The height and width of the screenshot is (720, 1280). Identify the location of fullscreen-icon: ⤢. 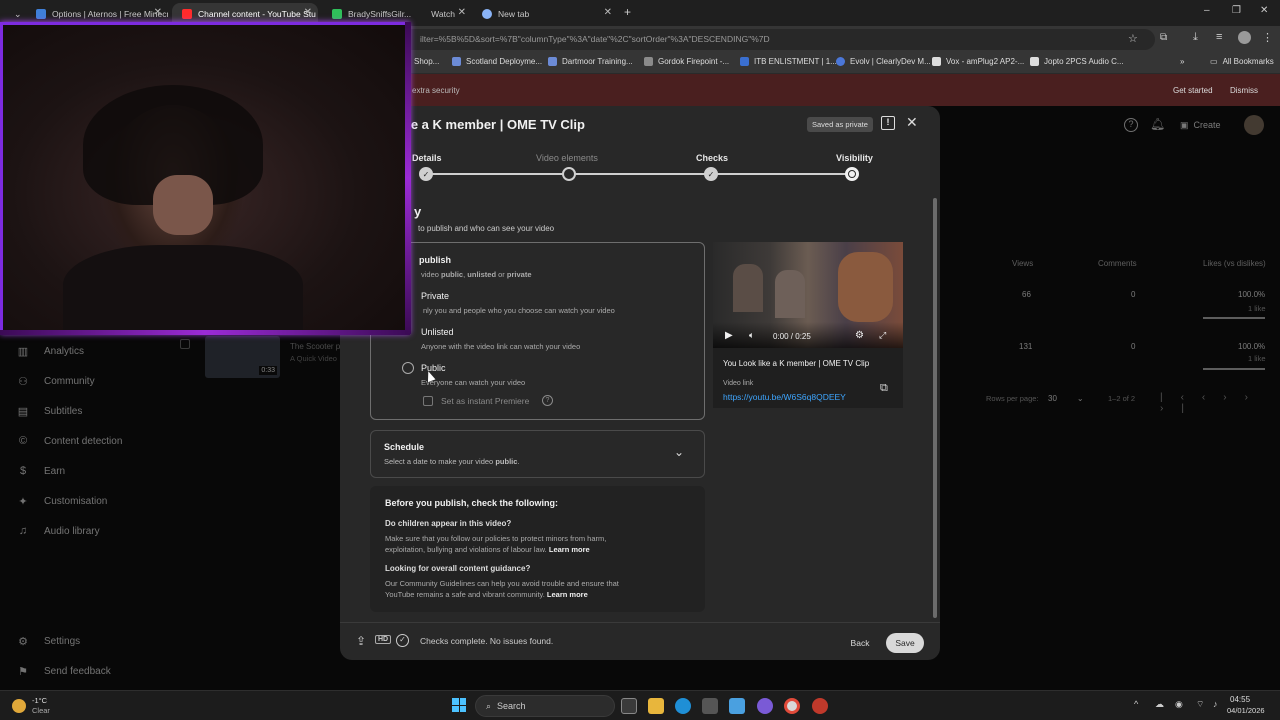
(882, 335).